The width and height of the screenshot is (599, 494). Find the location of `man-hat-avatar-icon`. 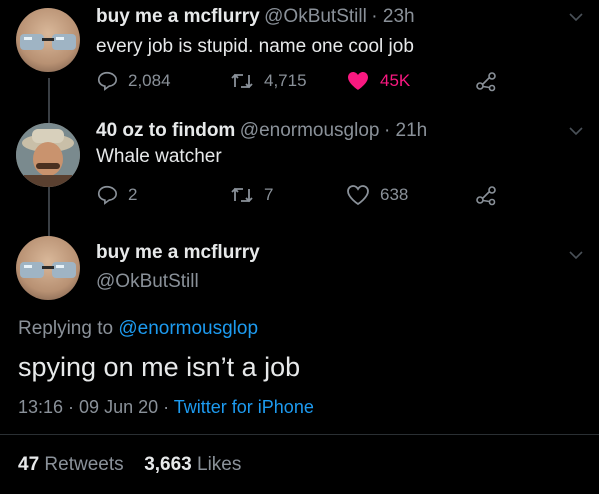

man-hat-avatar-icon is located at coordinates (48, 155).